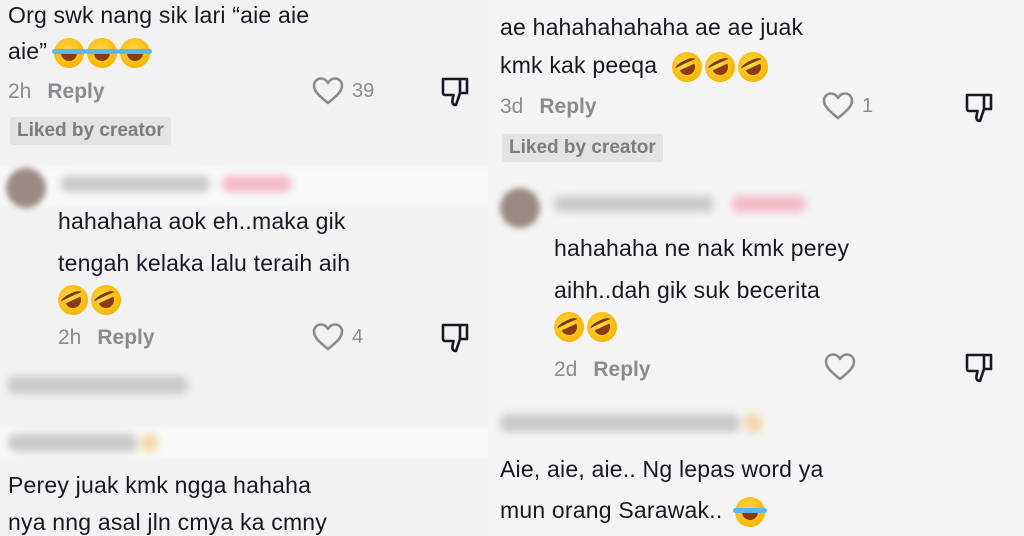 The image size is (1024, 536). Describe the element at coordinates (702, 248) in the screenshot. I see `reply-text-line: hahahaha ne nak kmk perey` at that location.